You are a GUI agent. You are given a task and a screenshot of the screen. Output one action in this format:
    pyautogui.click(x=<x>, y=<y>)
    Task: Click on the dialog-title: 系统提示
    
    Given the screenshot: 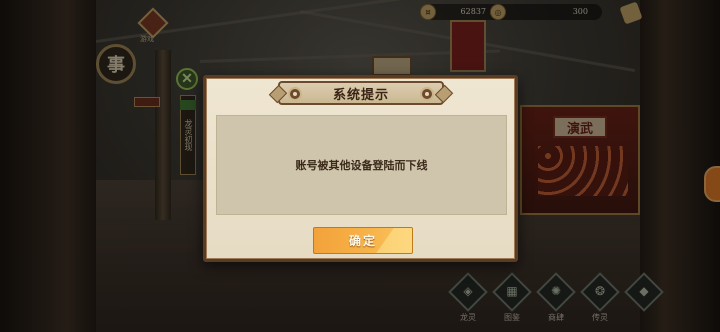 What is the action you would take?
    pyautogui.click(x=360, y=95)
    